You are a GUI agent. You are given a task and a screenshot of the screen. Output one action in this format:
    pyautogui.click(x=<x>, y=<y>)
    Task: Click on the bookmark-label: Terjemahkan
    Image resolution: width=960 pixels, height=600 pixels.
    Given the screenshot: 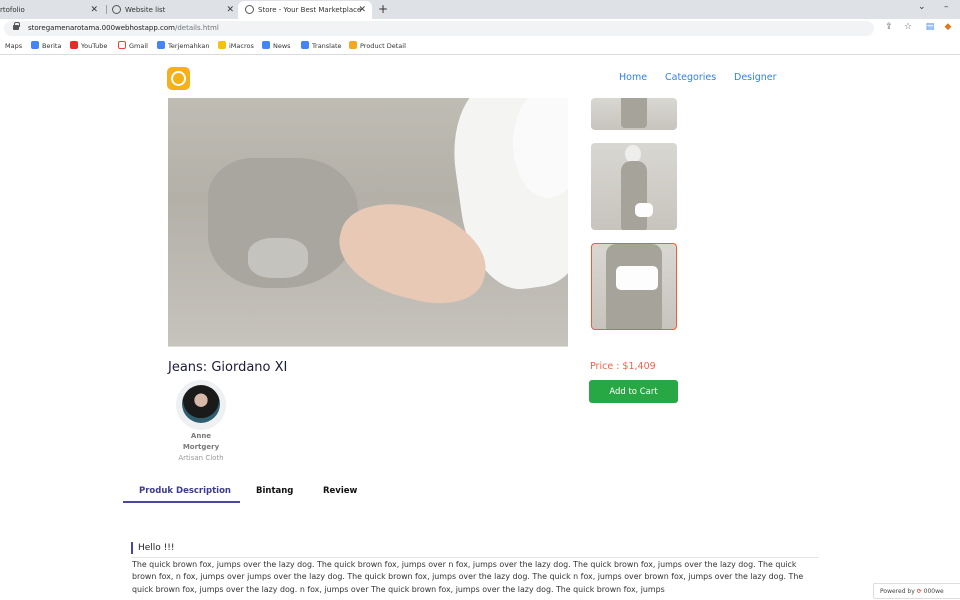 What is the action you would take?
    pyautogui.click(x=189, y=46)
    